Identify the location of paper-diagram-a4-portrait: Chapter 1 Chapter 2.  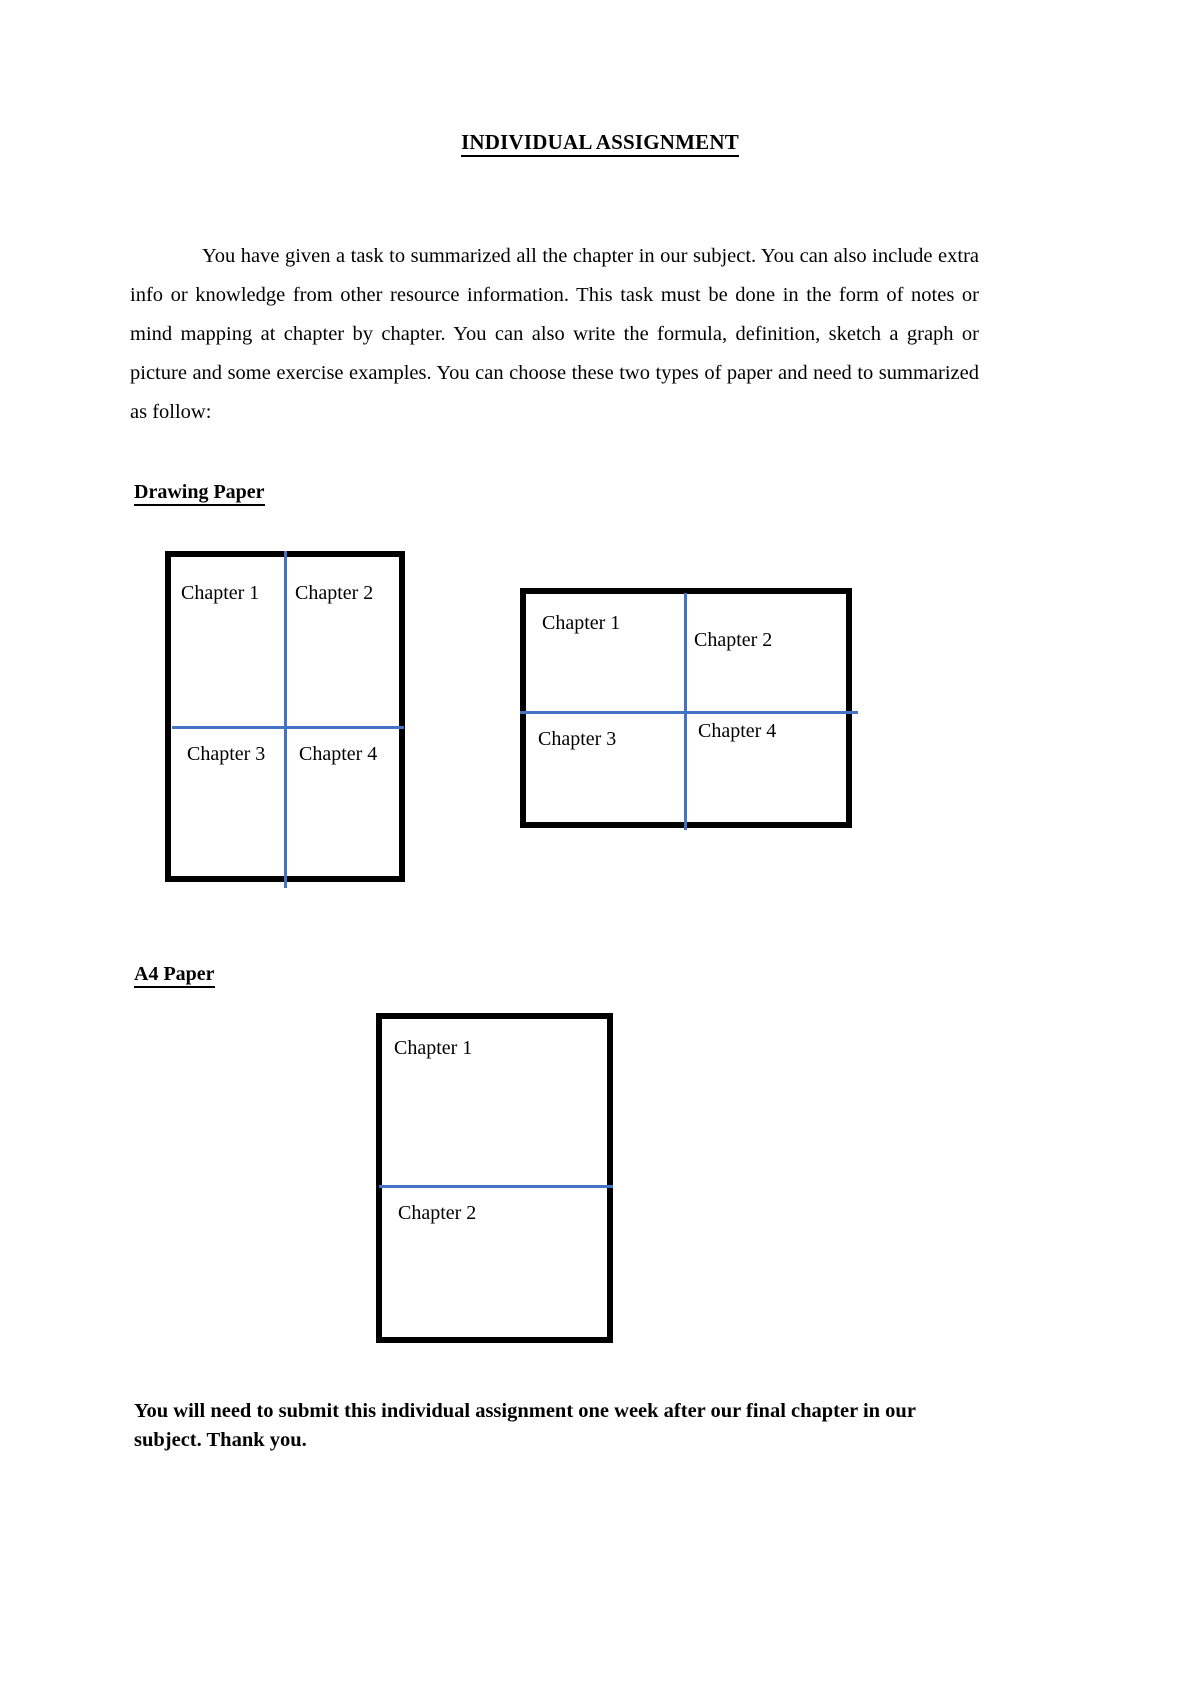
(494, 1178).